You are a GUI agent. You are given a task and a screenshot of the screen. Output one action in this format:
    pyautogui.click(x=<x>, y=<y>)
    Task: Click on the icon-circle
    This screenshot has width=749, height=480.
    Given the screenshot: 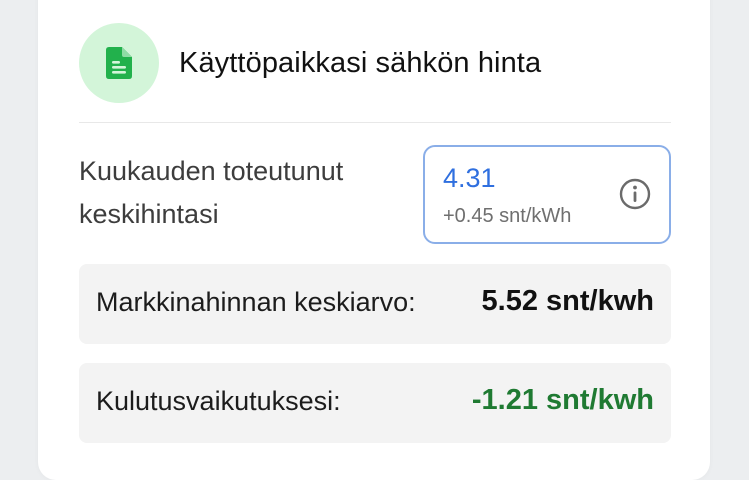 What is the action you would take?
    pyautogui.click(x=119, y=63)
    